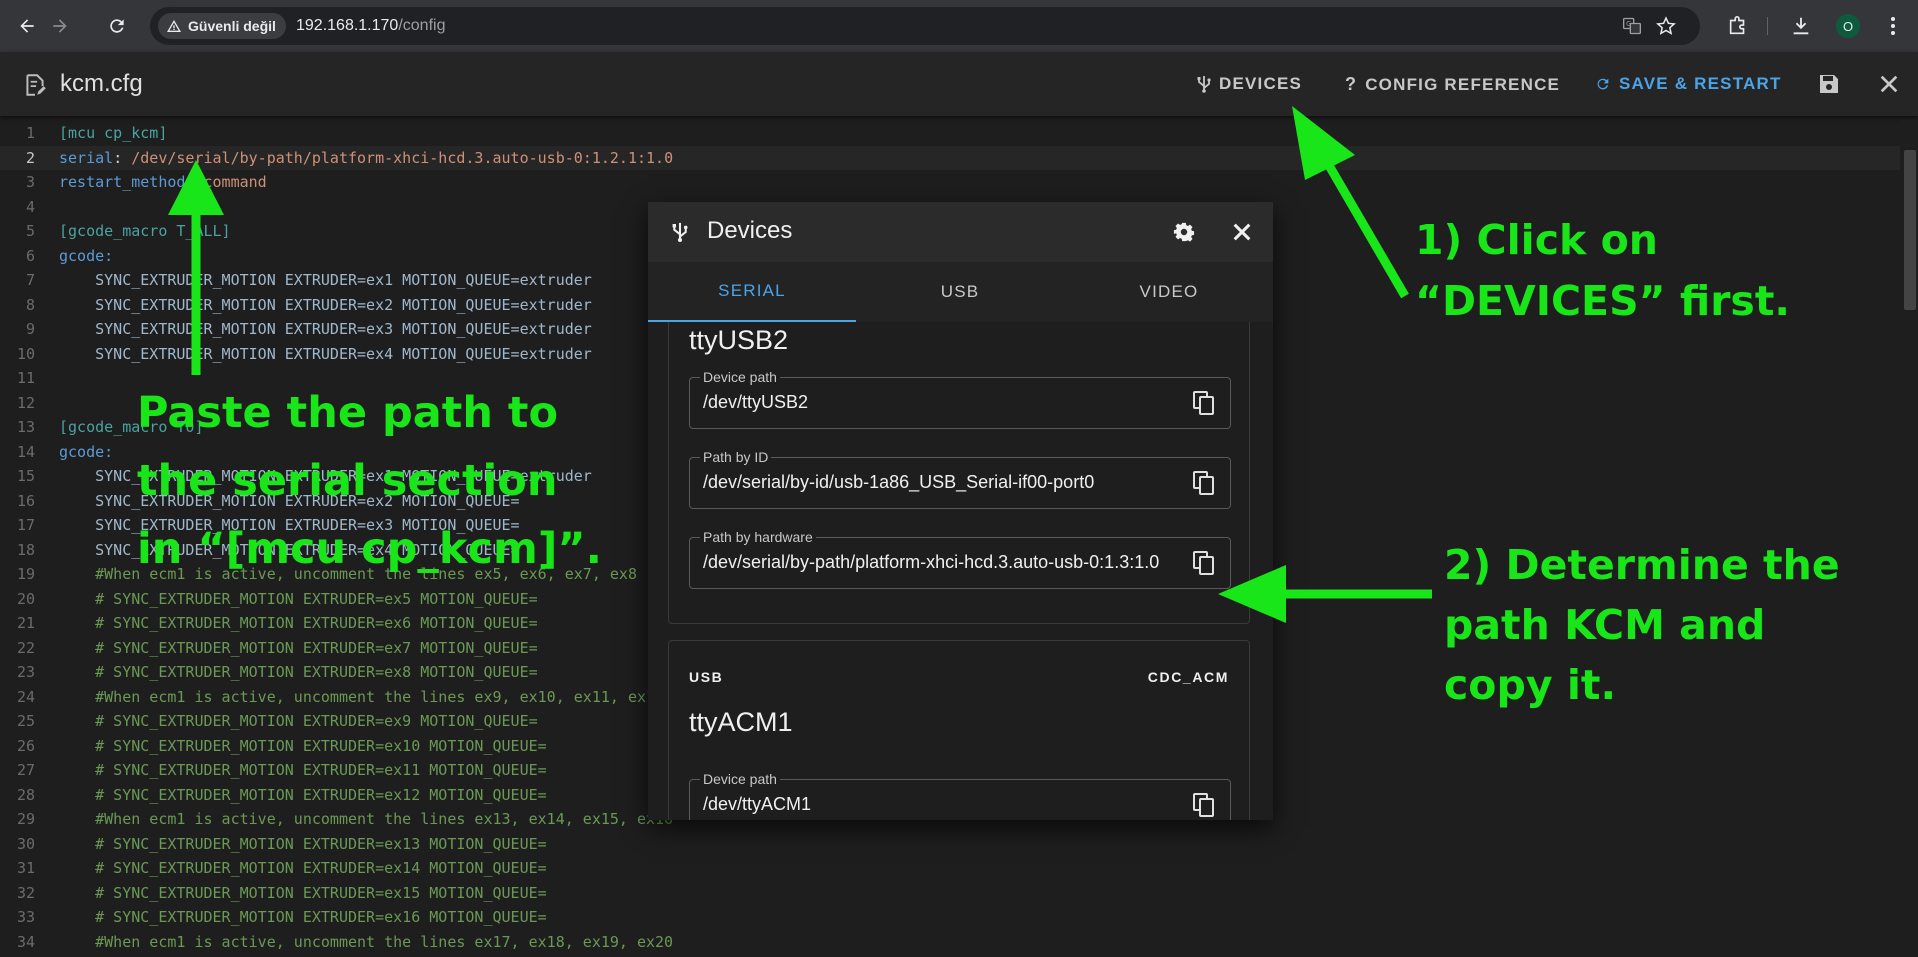  Describe the element at coordinates (30, 231) in the screenshot. I see `line-number: 5` at that location.